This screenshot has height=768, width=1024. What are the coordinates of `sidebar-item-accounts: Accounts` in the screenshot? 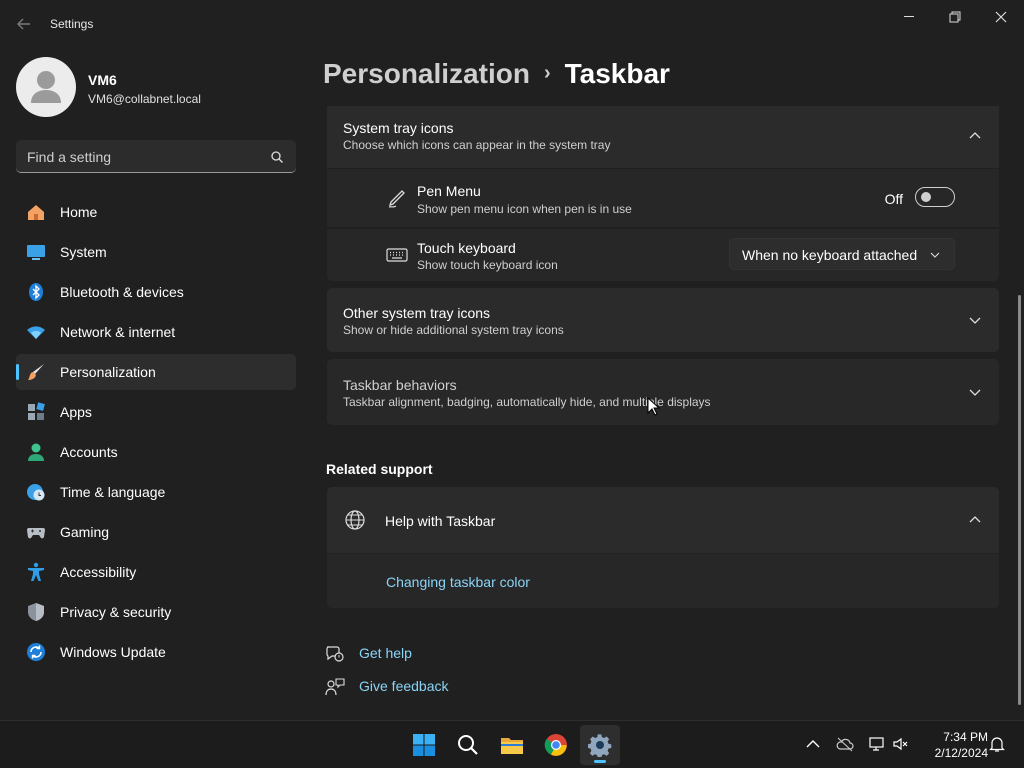 It's located at (156, 452).